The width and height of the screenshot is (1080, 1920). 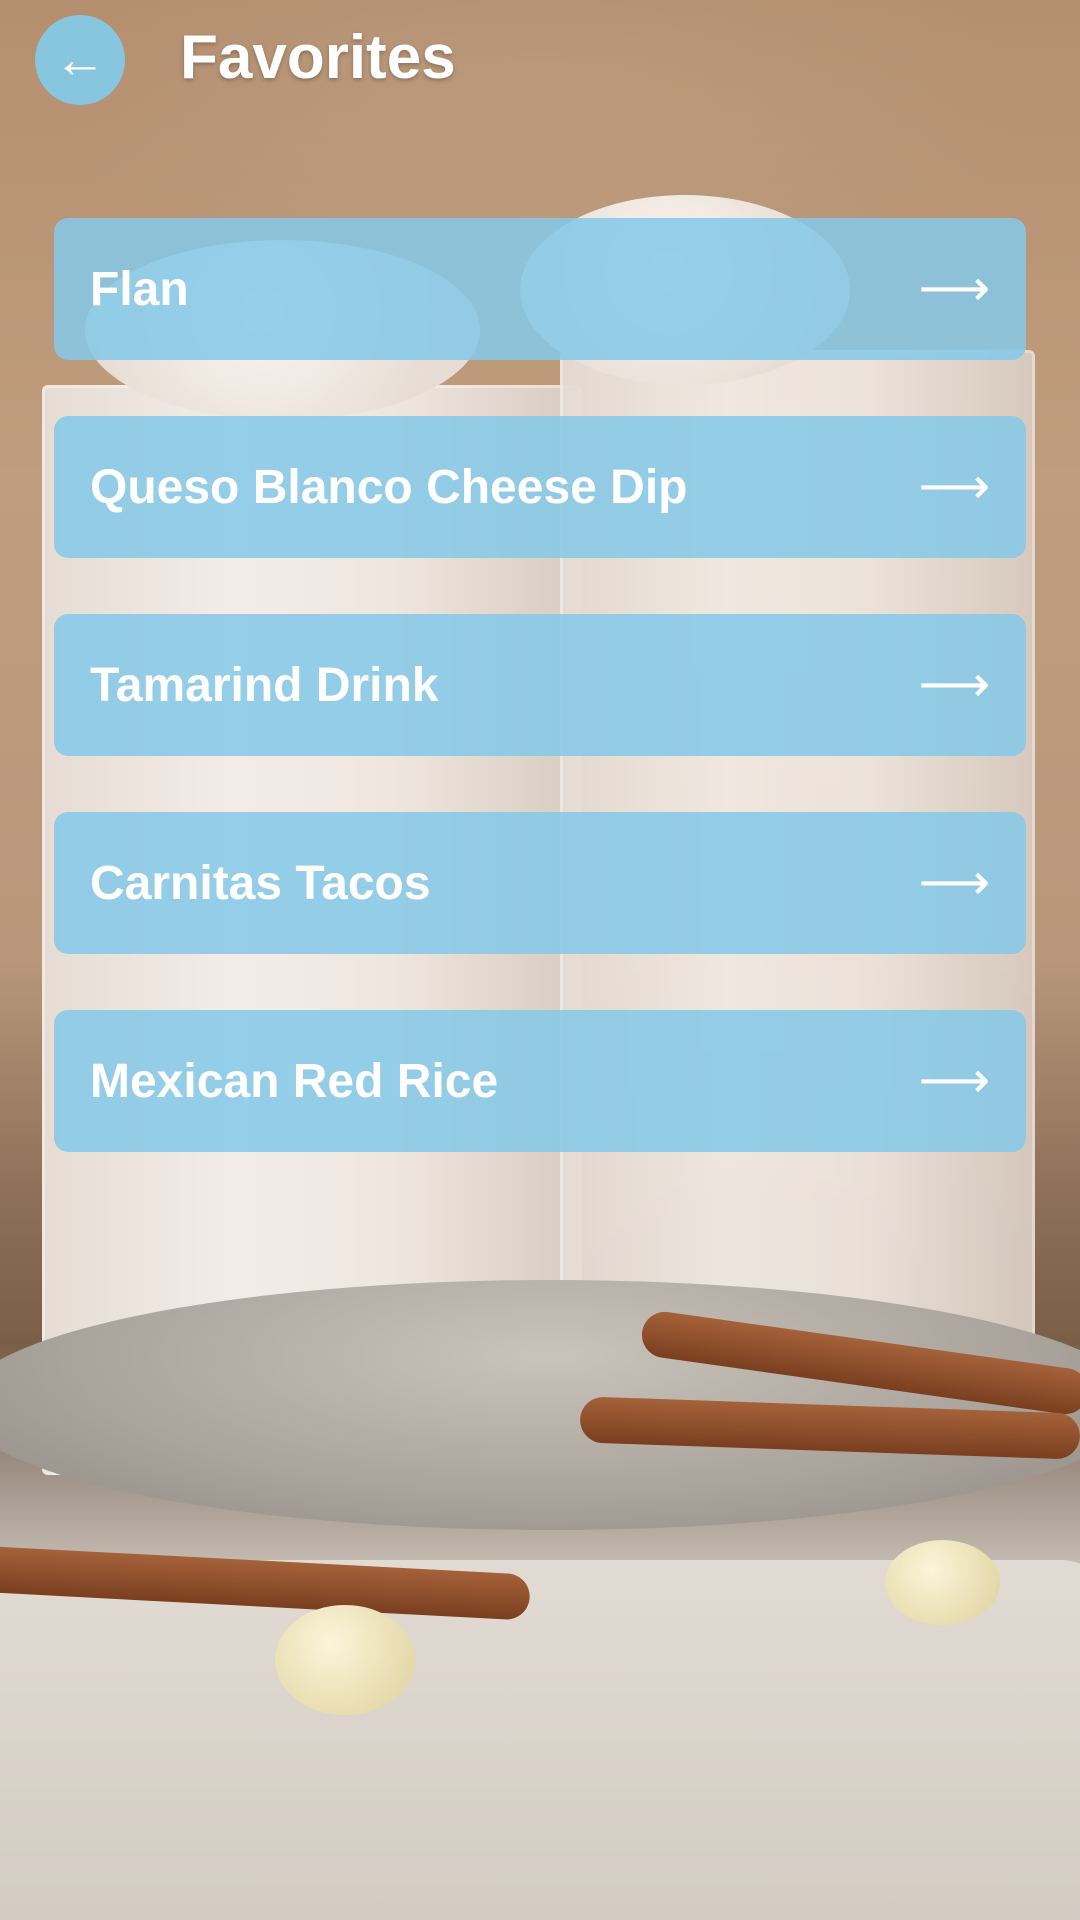 What do you see at coordinates (389, 487) in the screenshot?
I see `favorite-item-label: Queso Blanco Cheese Dip` at bounding box center [389, 487].